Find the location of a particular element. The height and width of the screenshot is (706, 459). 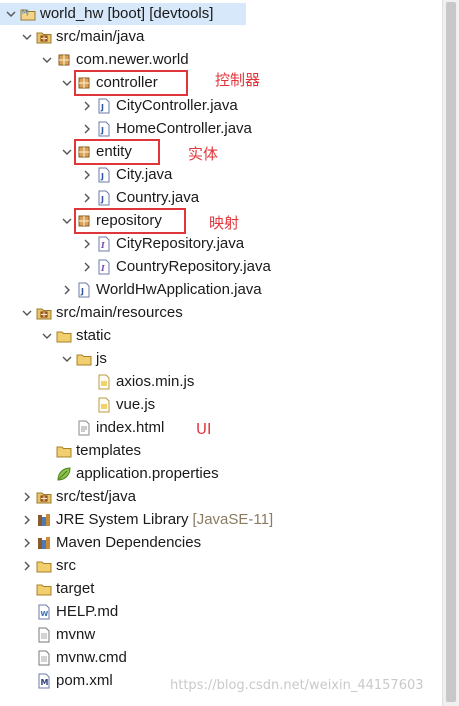

tree-item-label: src is located at coordinates (66, 565).